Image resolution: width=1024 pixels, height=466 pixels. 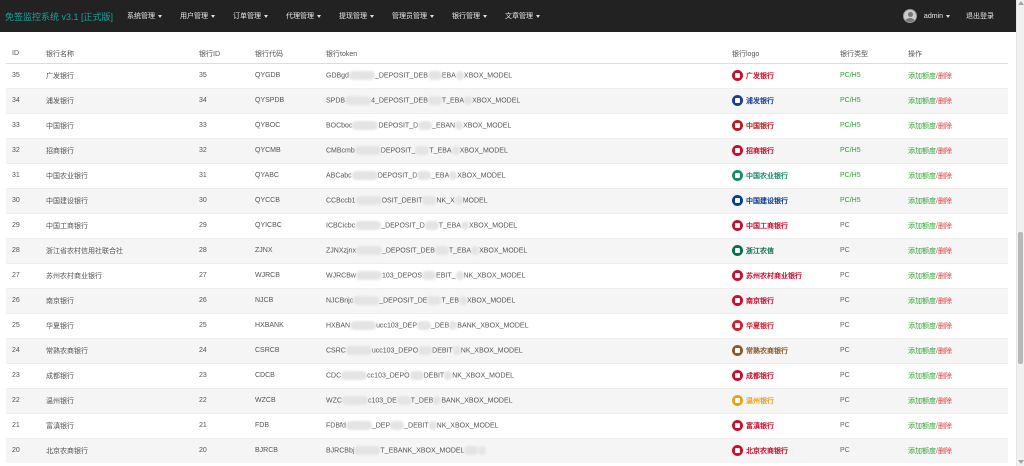 What do you see at coordinates (767, 201) in the screenshot?
I see `bank-logo-text: 中国建设银行` at bounding box center [767, 201].